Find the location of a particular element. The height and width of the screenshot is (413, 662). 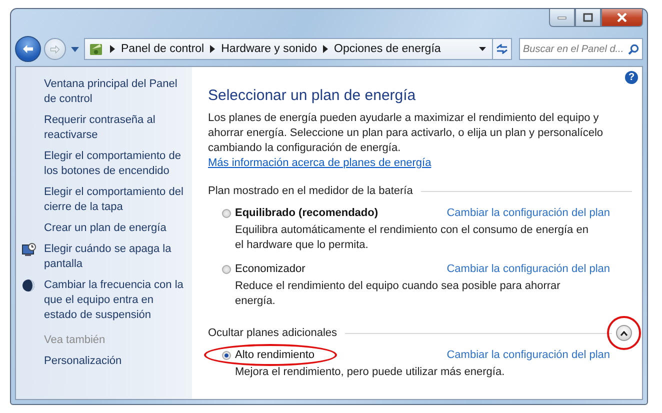

sidebar-link: Elegir el comportamiento del cierre de la tapa is located at coordinates (115, 200).